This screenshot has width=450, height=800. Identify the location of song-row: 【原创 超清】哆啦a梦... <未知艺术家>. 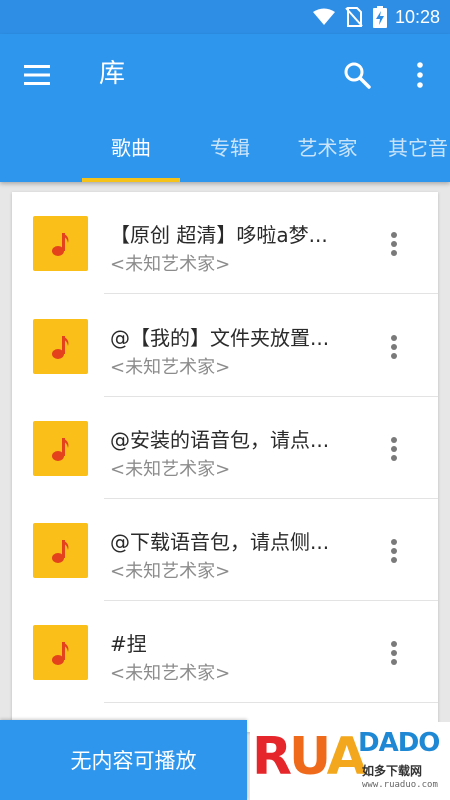
(225, 243).